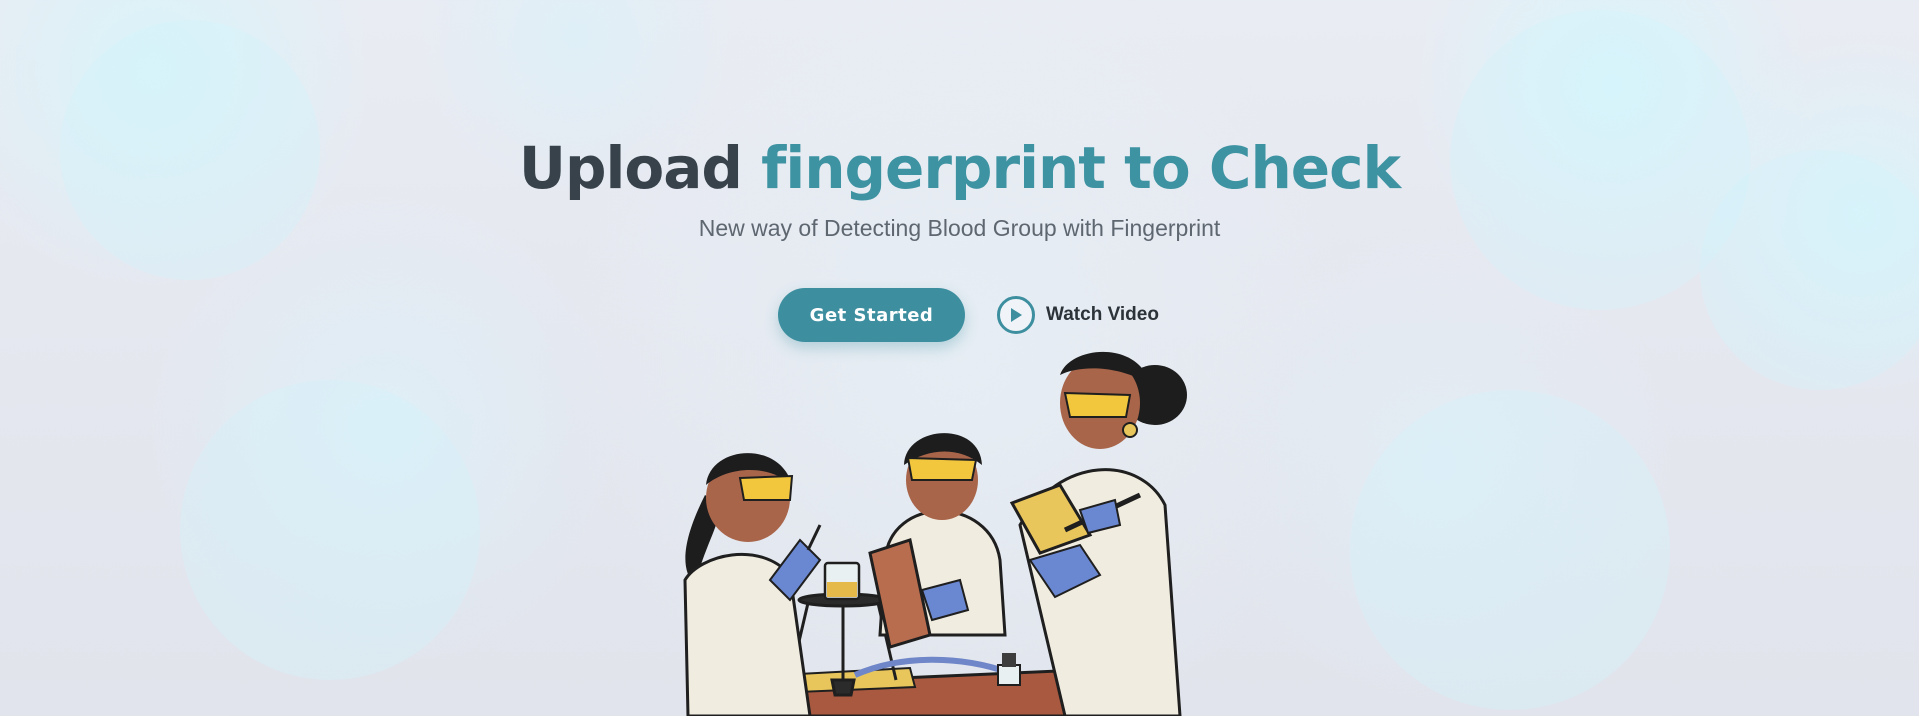 The height and width of the screenshot is (716, 1919). What do you see at coordinates (1102, 314) in the screenshot?
I see `watch-video-label: Watch Video` at bounding box center [1102, 314].